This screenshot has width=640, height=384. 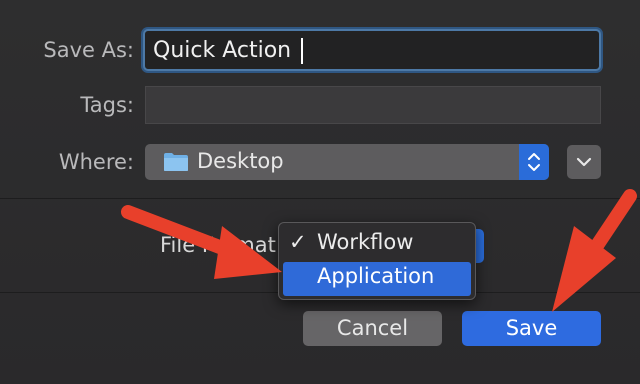 I want to click on tags-field, so click(x=373, y=105).